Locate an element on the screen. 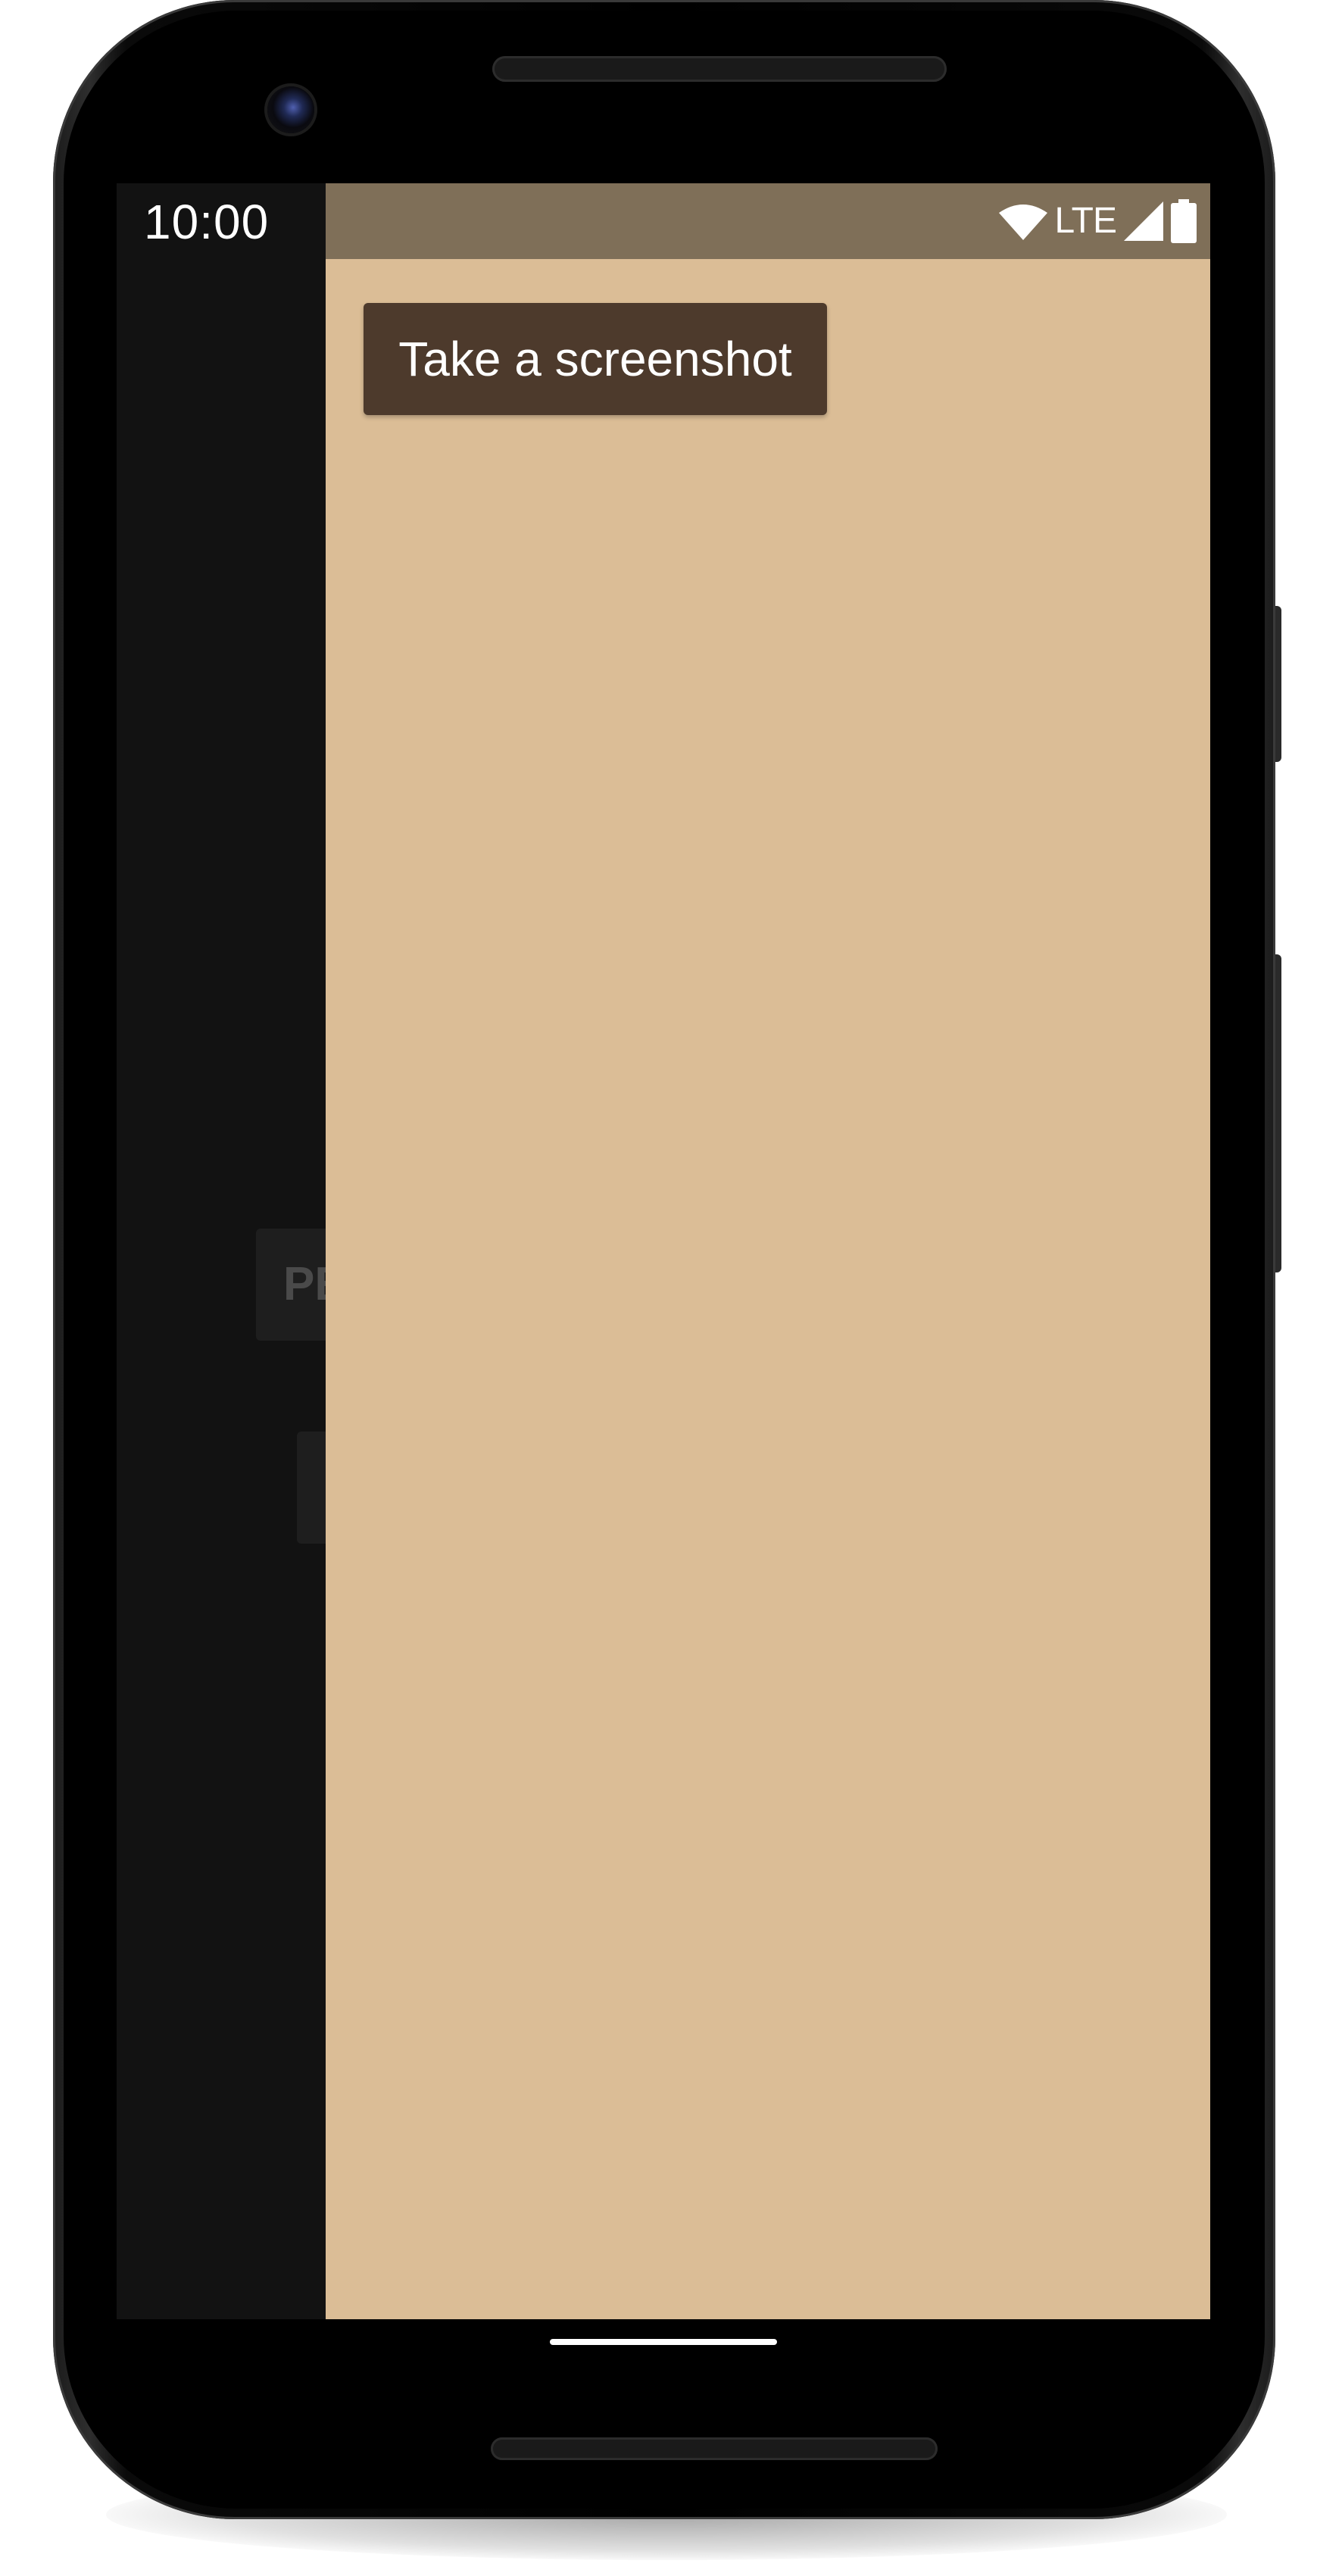 This screenshot has height=2576, width=1342. home-indicator is located at coordinates (663, 2342).